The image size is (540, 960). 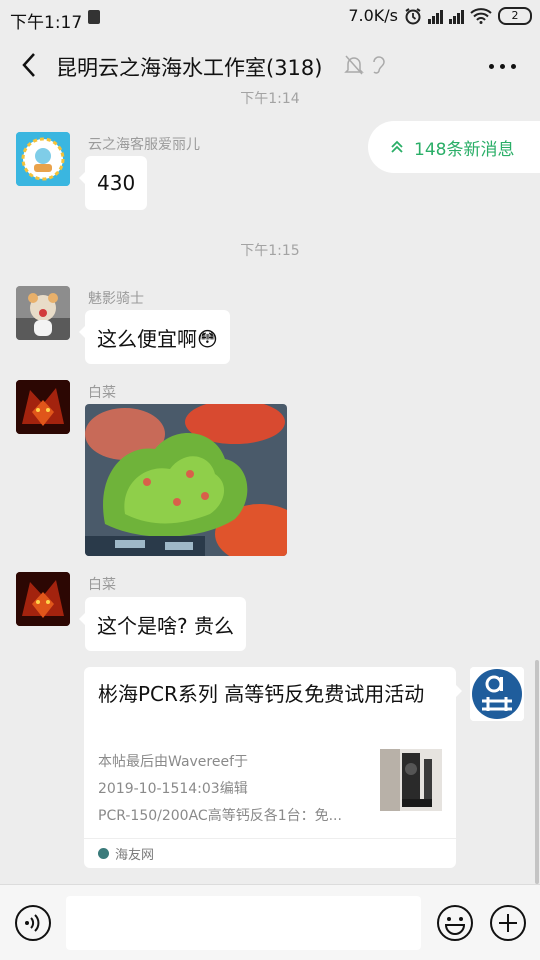 I want to click on scrollbar, so click(x=537, y=772).